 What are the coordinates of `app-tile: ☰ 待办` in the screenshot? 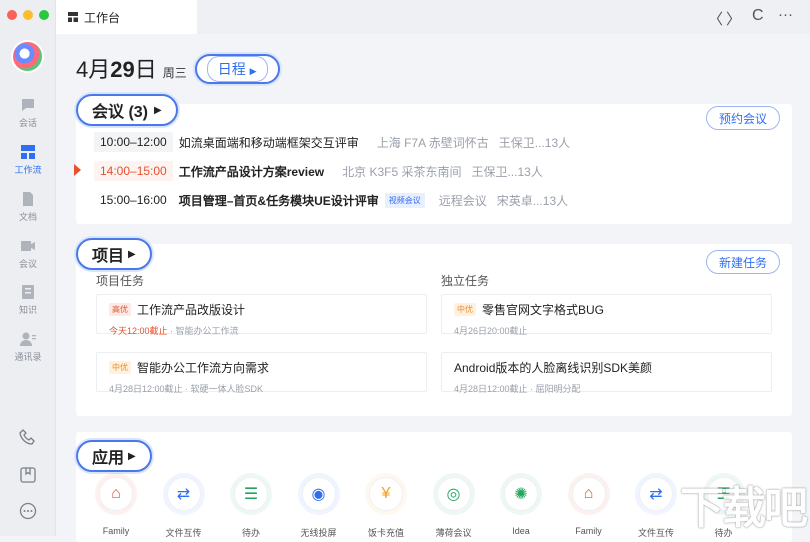 It's located at (251, 508).